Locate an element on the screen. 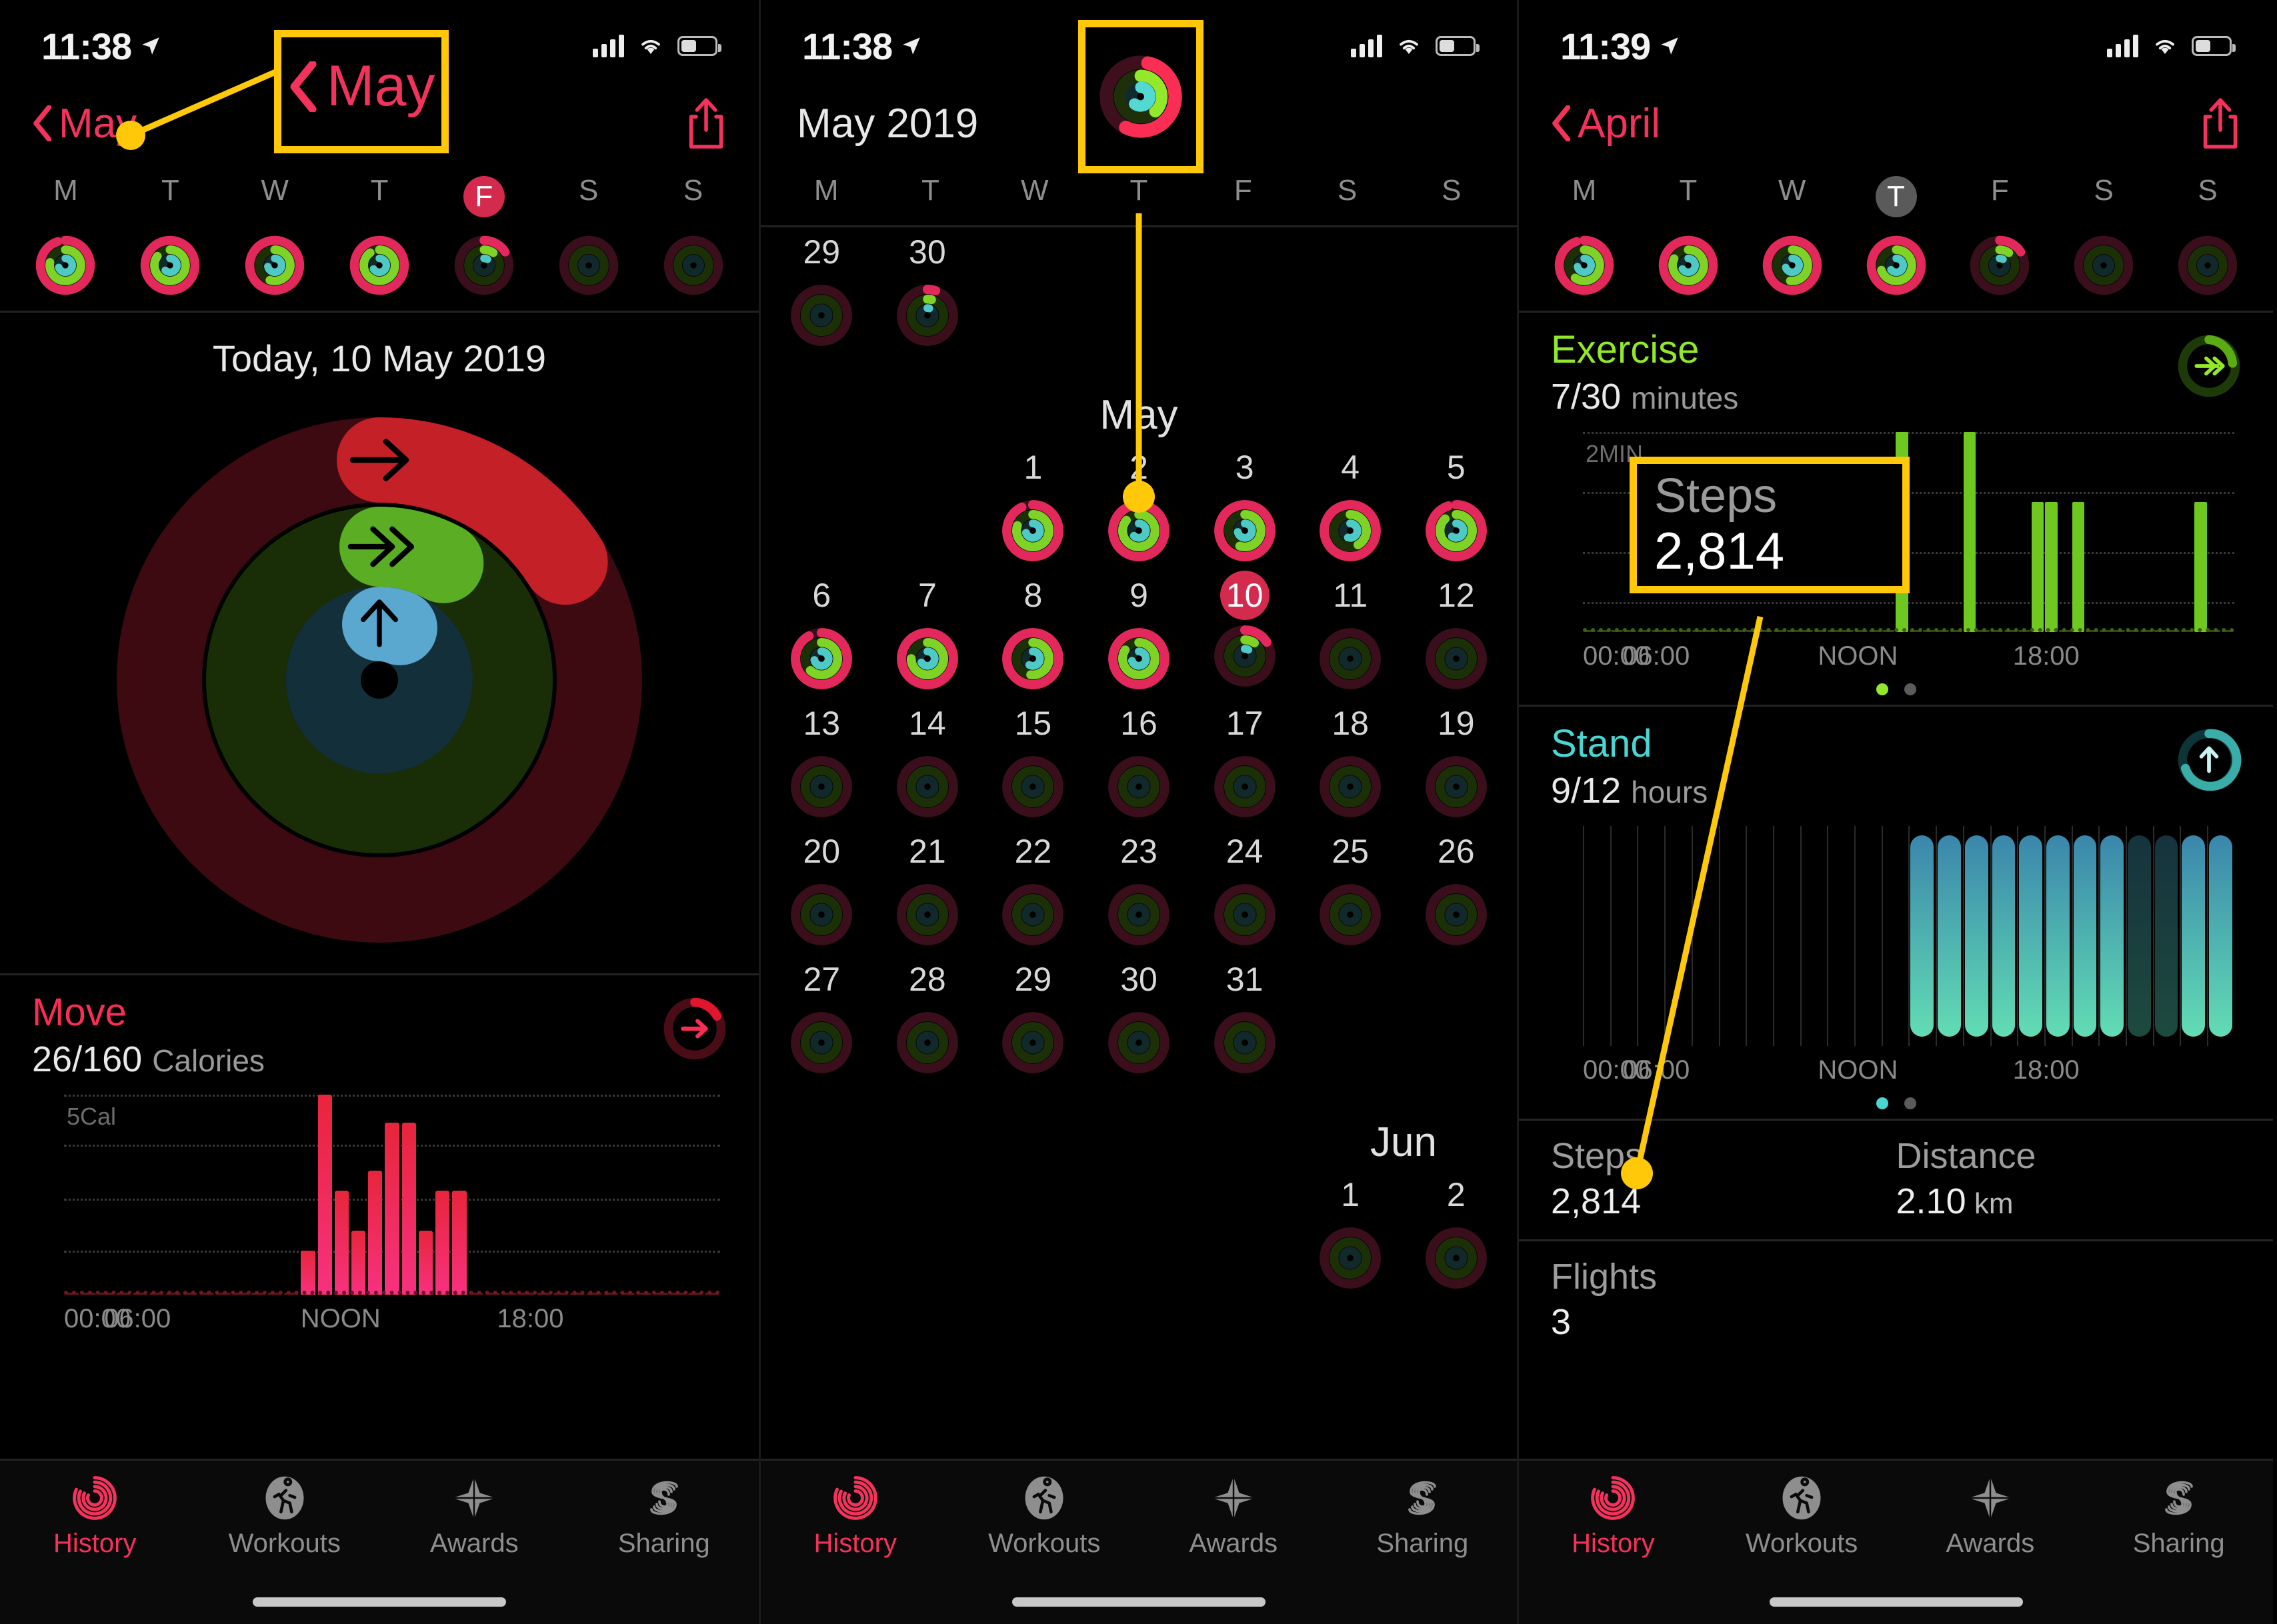 This screenshot has width=2277, height=1624. calendar-day-cell: 14 is located at coordinates (928, 763).